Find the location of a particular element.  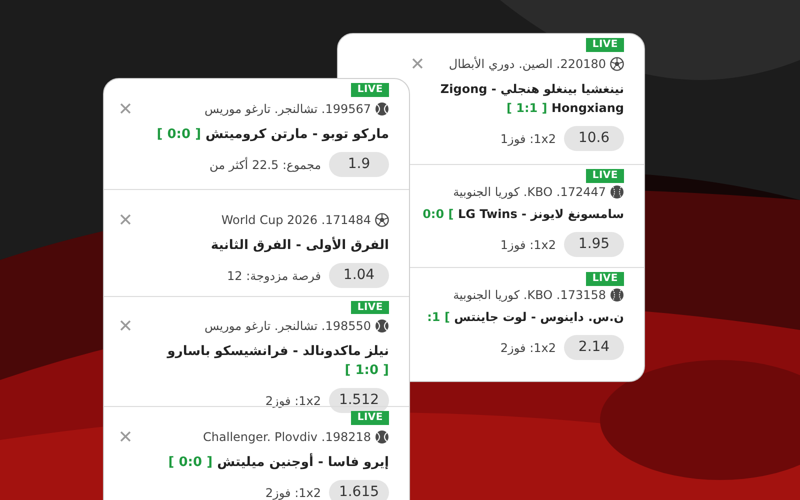

odds-button: 10.6 is located at coordinates (594, 138).